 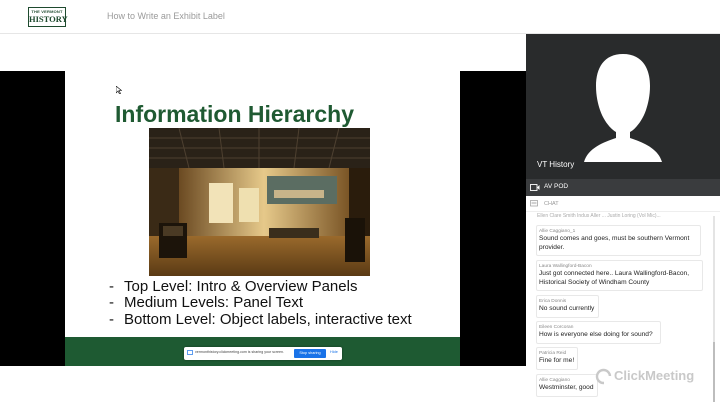 I want to click on slide-title: Information Hierarchy, so click(x=234, y=114).